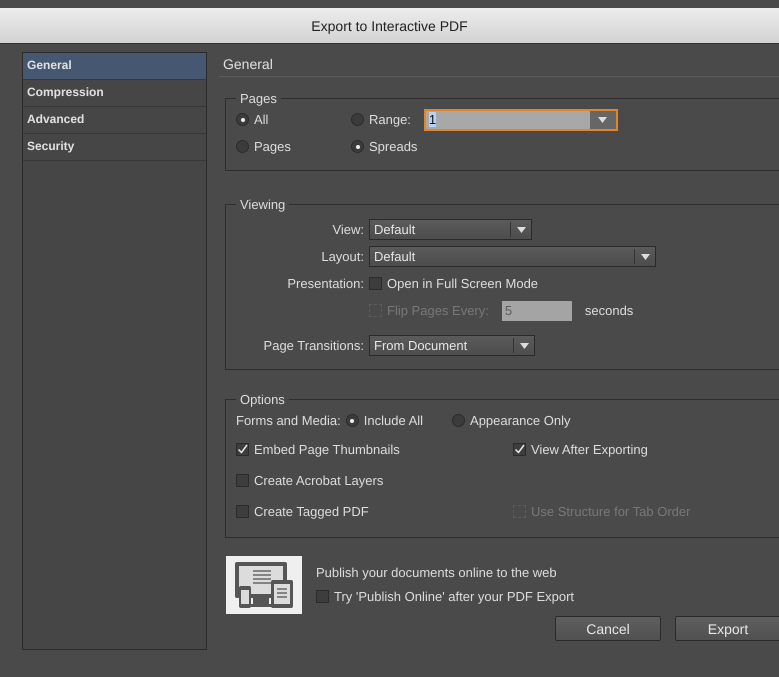  Describe the element at coordinates (327, 449) in the screenshot. I see `checkbox-label: Embed Page Thumbnails` at that location.